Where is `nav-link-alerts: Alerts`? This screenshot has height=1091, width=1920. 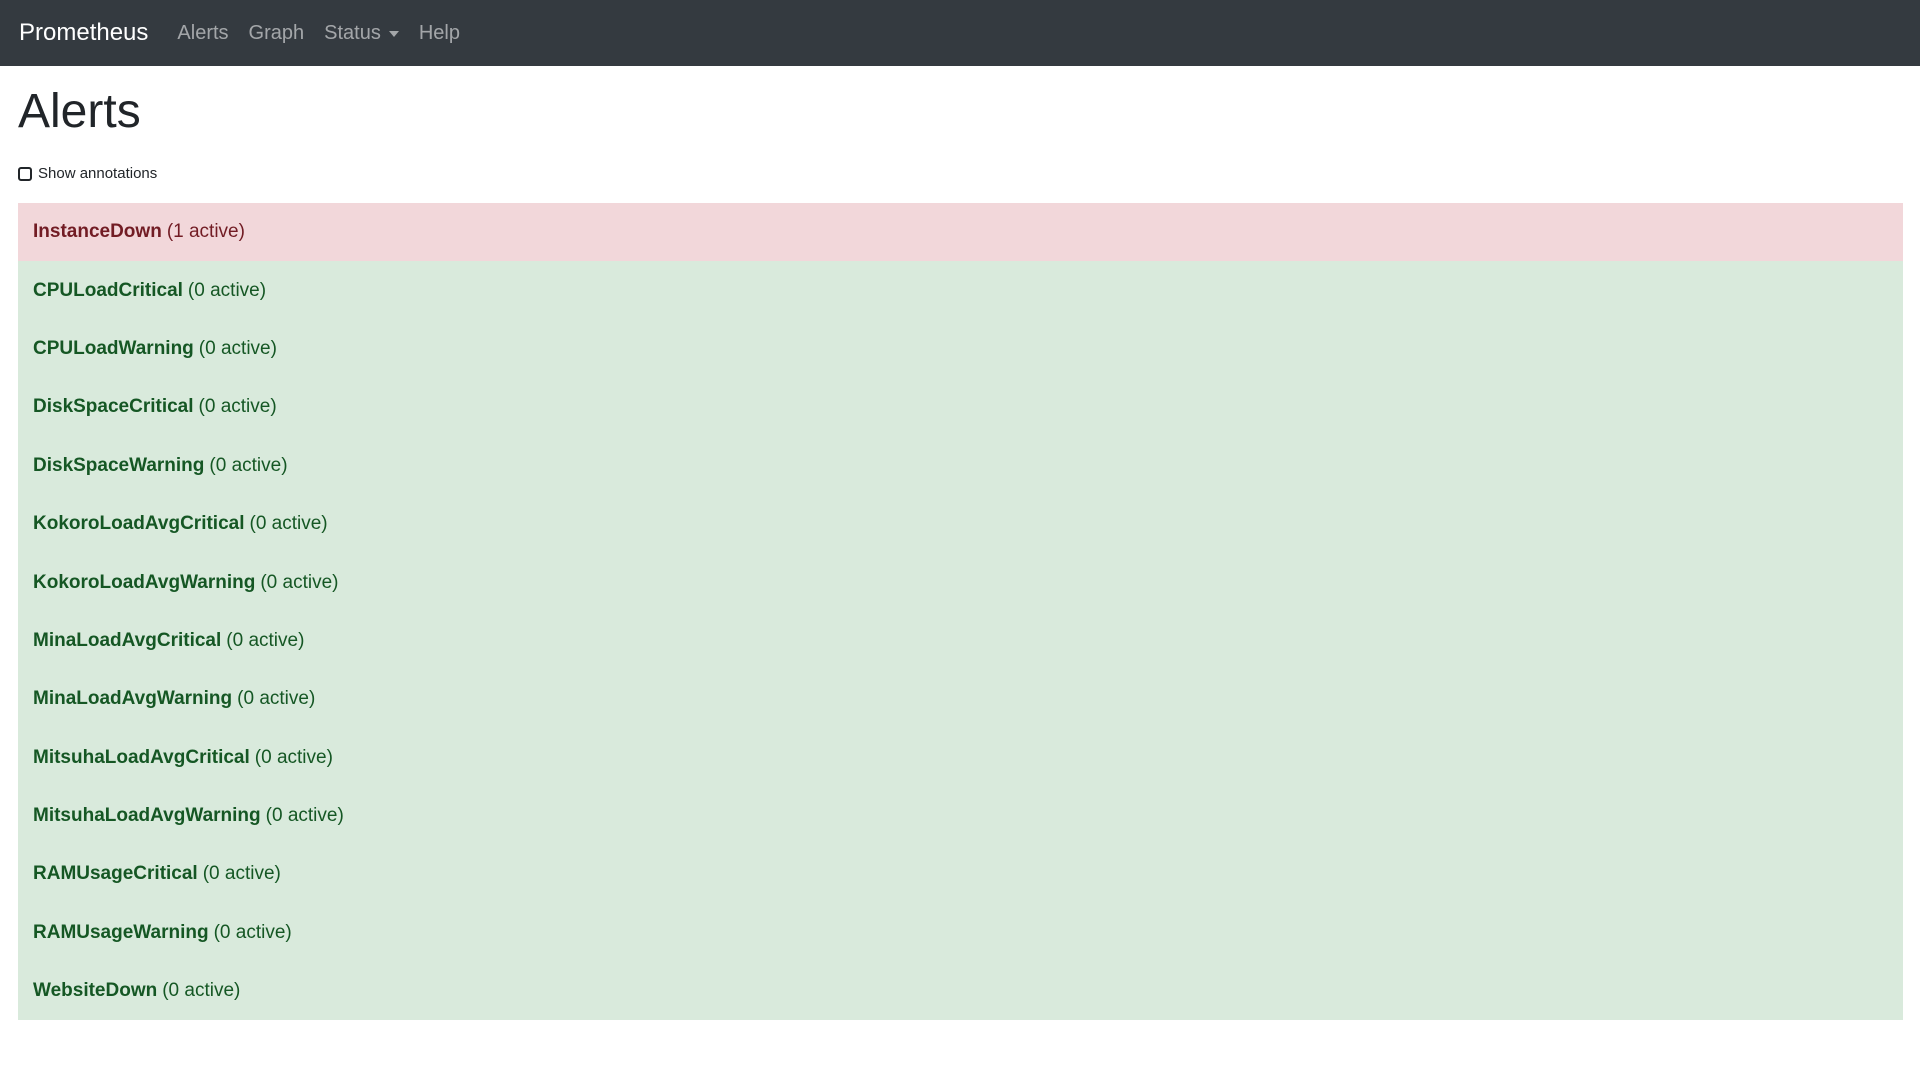
nav-link-alerts: Alerts is located at coordinates (202, 33).